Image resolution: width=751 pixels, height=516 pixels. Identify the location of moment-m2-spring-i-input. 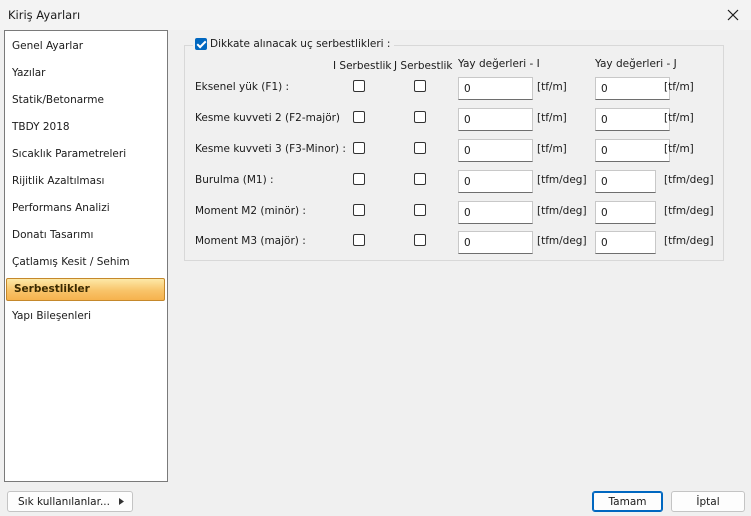
(495, 212).